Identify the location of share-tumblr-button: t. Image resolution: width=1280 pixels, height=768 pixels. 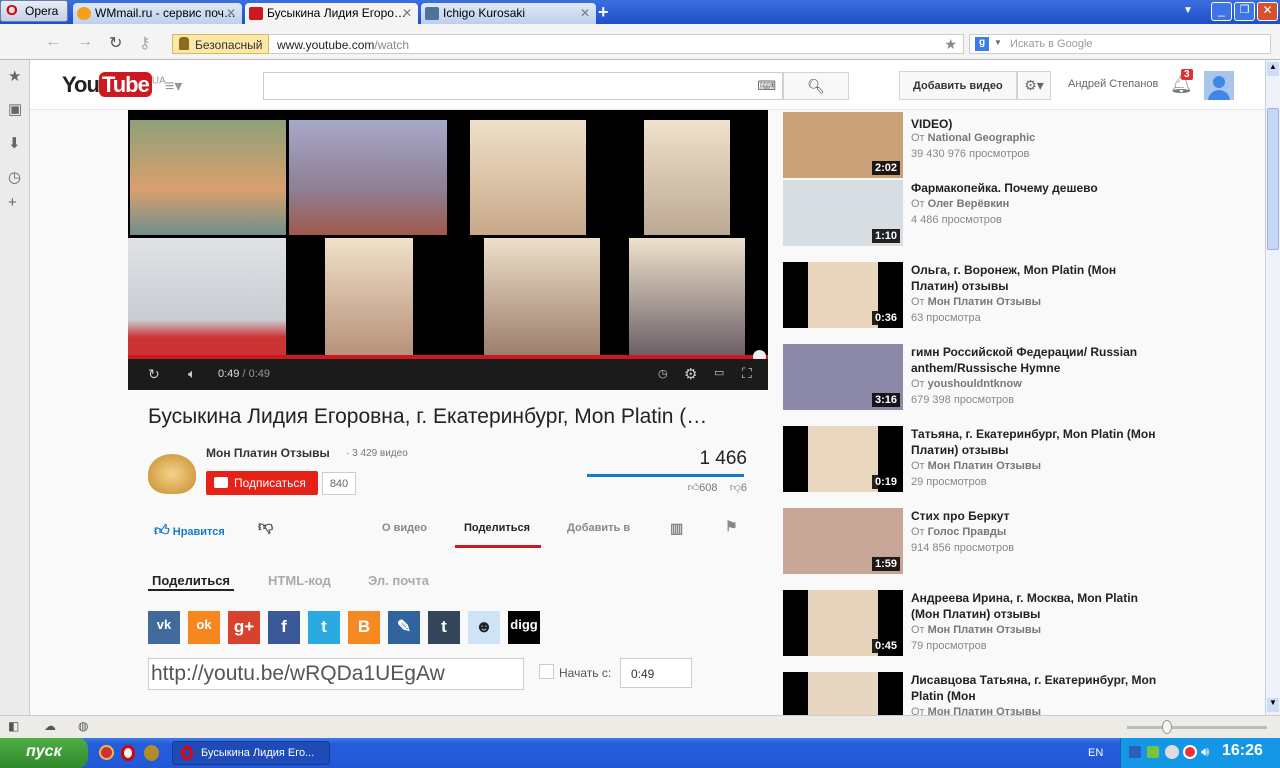
(444, 627).